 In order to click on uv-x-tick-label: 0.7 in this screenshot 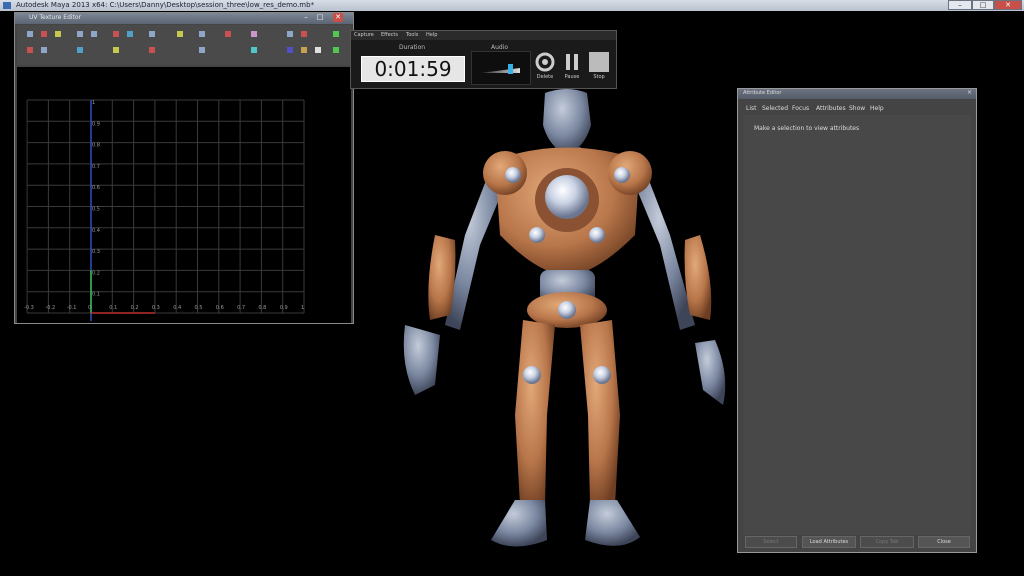, I will do `click(241, 308)`.